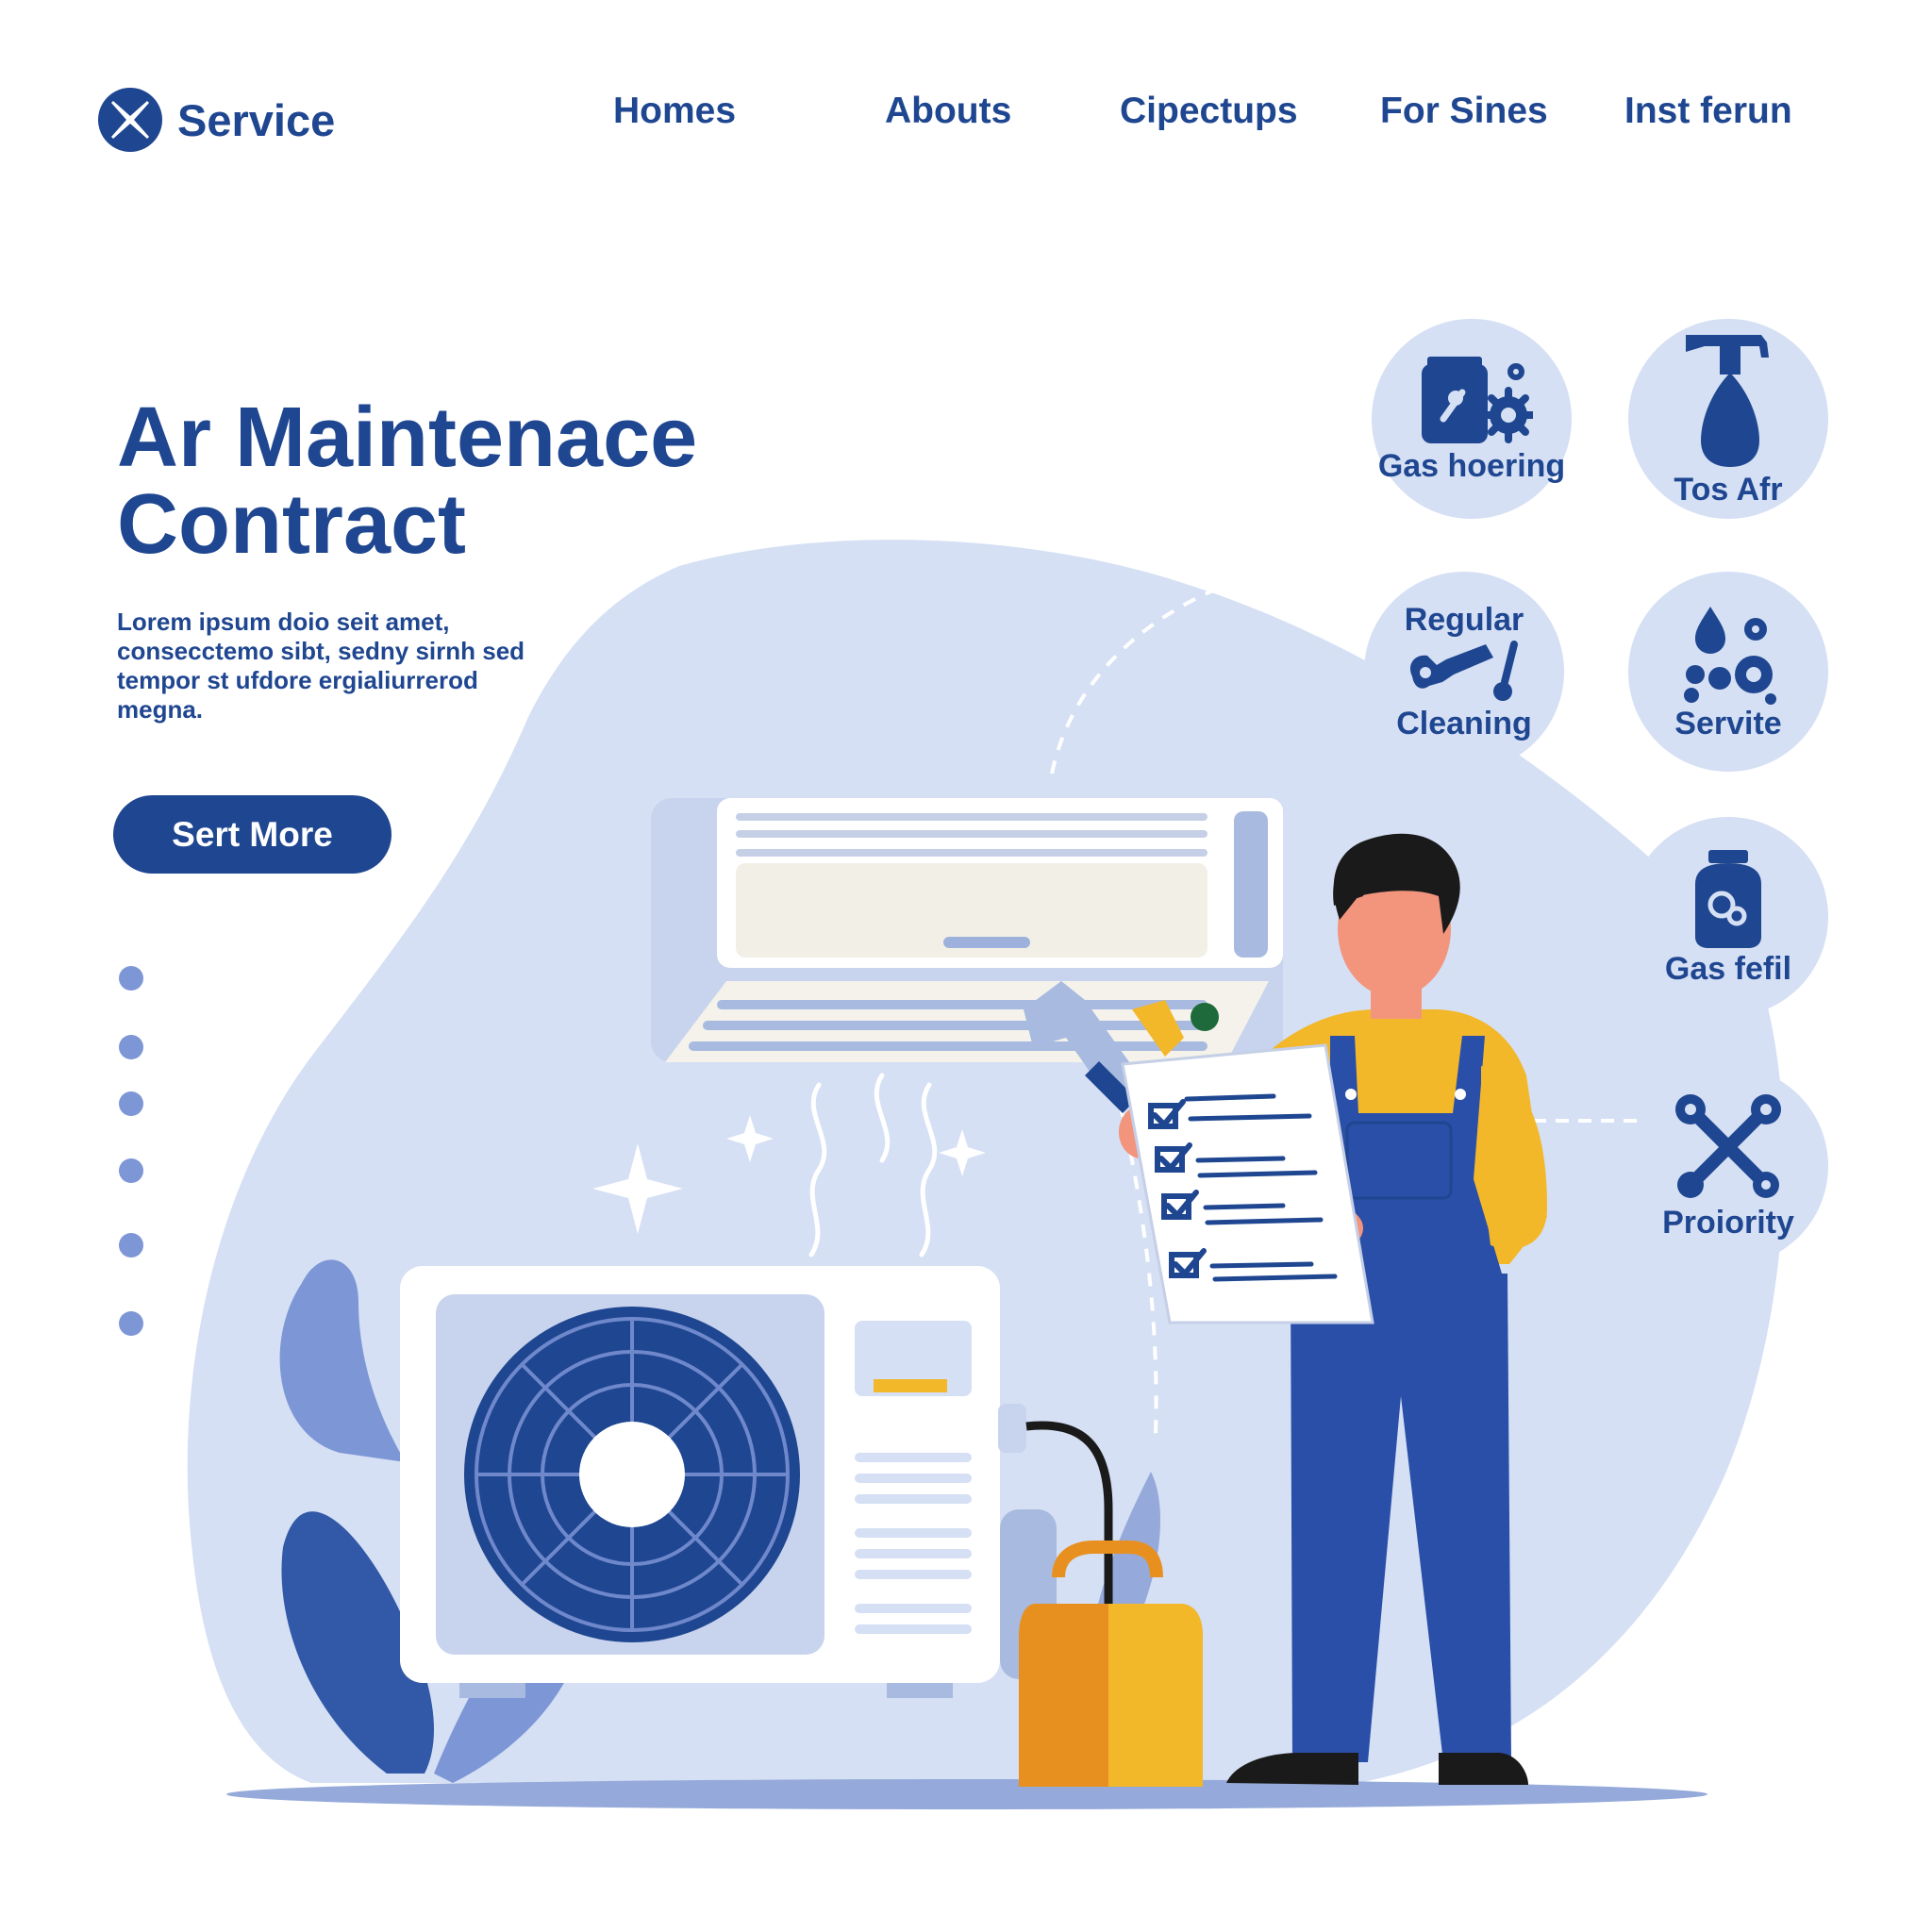 This screenshot has height=1932, width=1932. I want to click on service-label: Tos Afr, so click(1728, 490).